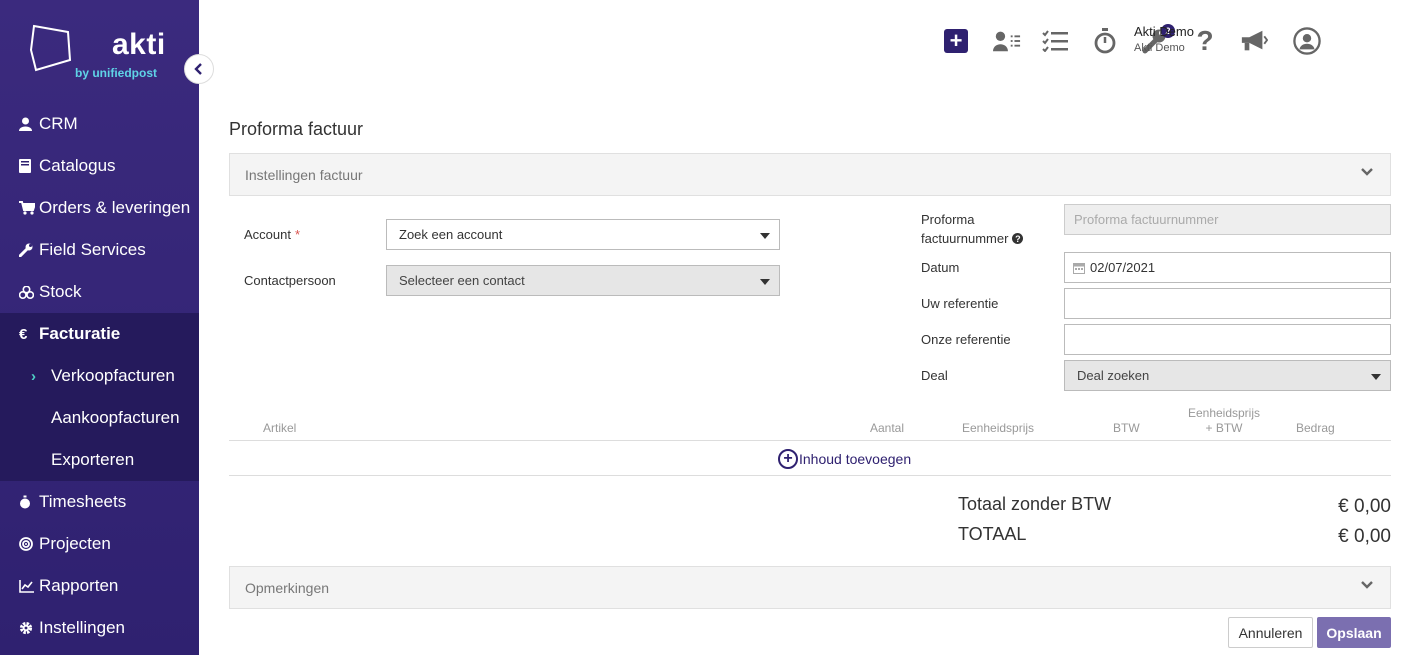 The width and height of the screenshot is (1401, 655). I want to click on add-content-button: + Inhoud toevoegen, so click(844, 459).